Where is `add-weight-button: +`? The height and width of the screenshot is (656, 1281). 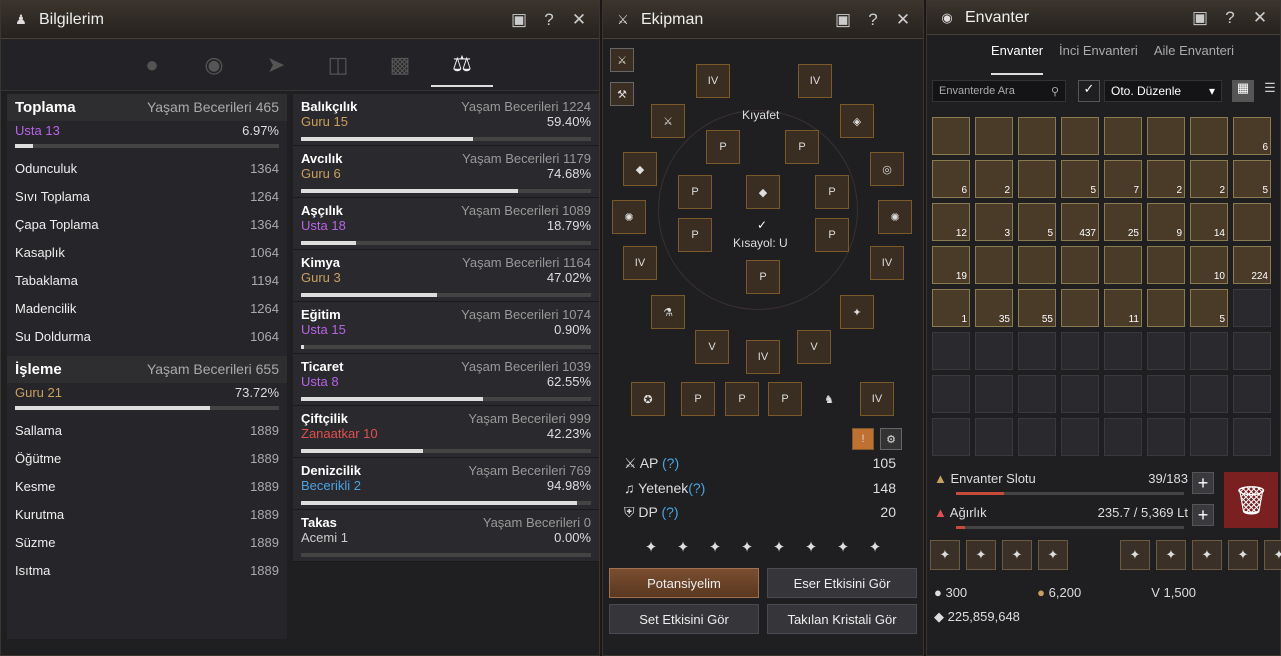 add-weight-button: + is located at coordinates (1203, 515).